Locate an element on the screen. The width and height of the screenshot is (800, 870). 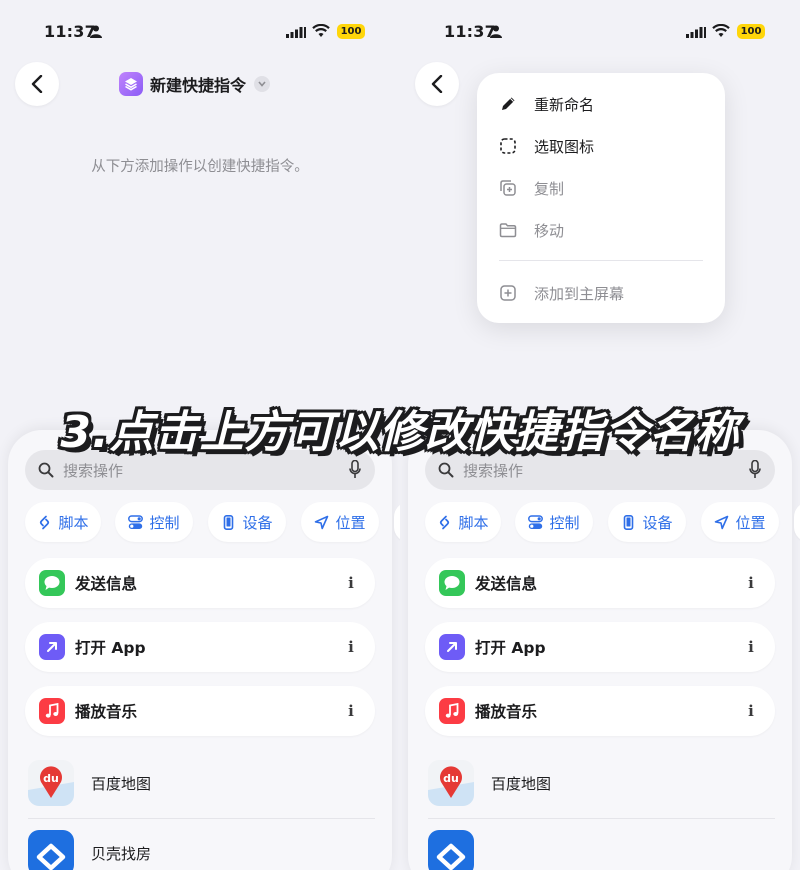
messages-icon is located at coordinates (52, 583).